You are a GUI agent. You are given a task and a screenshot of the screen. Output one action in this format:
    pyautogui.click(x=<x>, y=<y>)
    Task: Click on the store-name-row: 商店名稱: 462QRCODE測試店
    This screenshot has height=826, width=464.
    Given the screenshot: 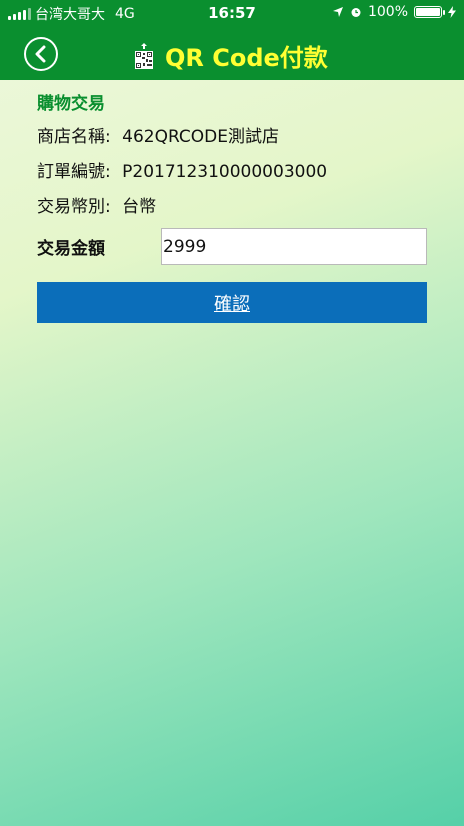 What is the action you would take?
    pyautogui.click(x=158, y=134)
    